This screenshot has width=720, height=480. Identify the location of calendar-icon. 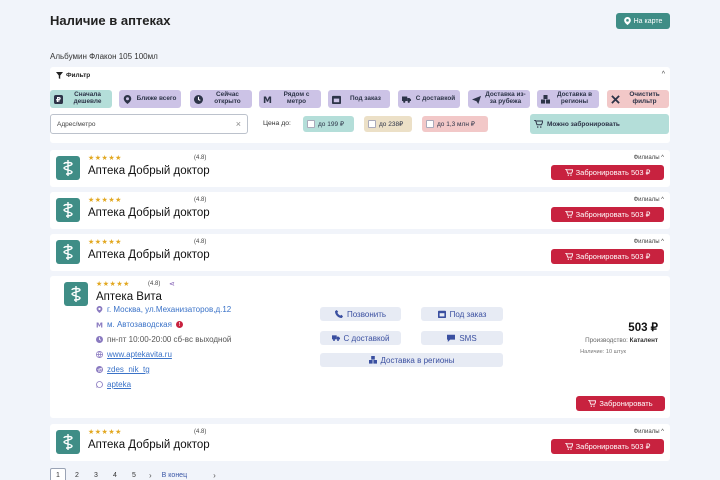
(441, 314).